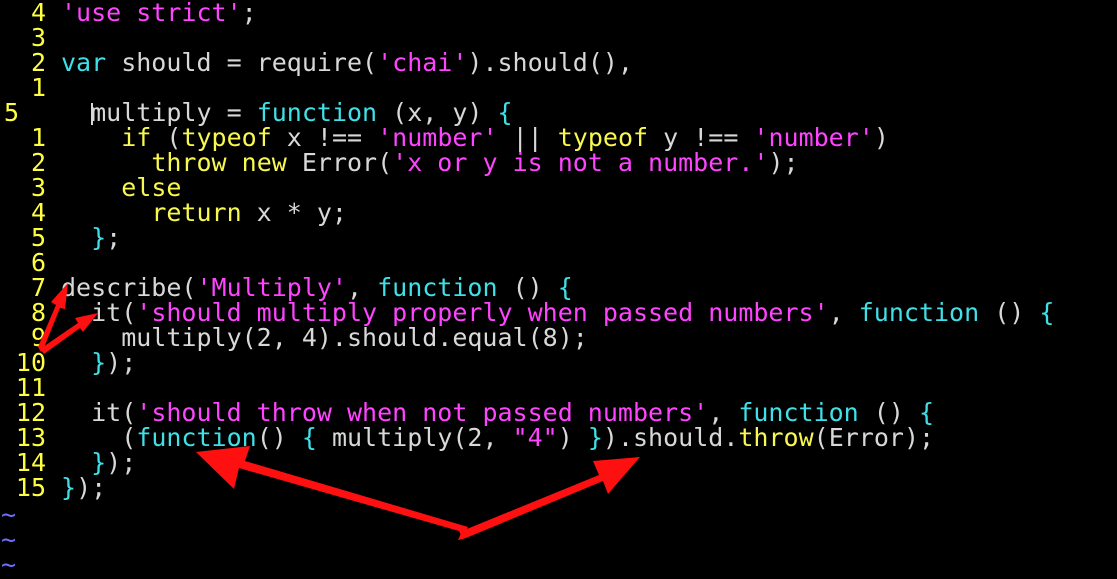 Image resolution: width=1117 pixels, height=579 pixels. Describe the element at coordinates (843, 312) in the screenshot. I see `code-token-txt: ,` at that location.